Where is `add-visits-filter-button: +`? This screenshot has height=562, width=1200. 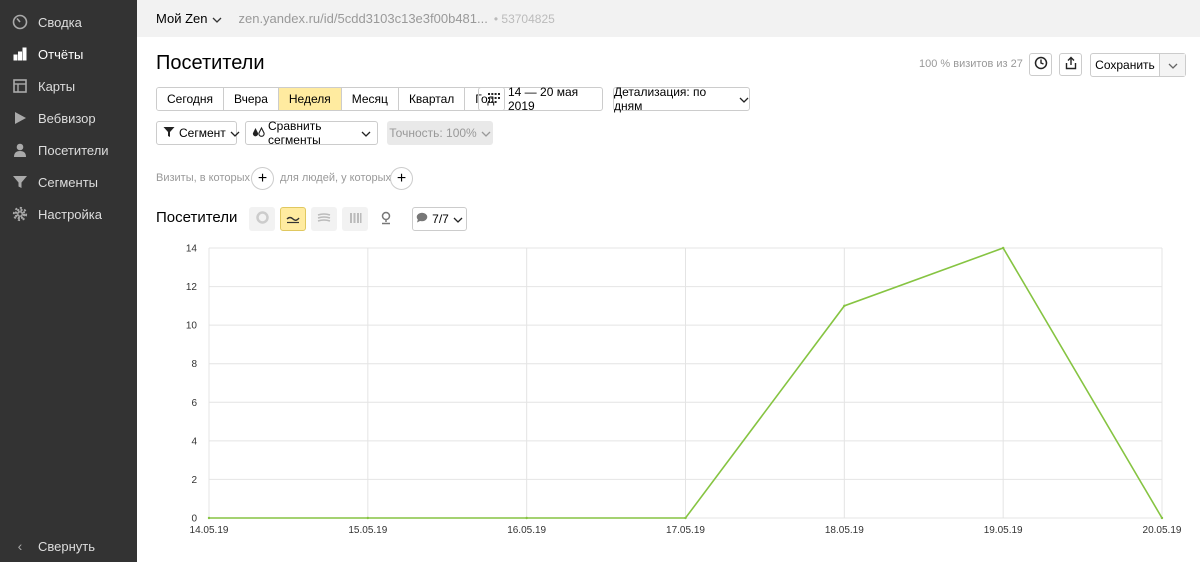 add-visits-filter-button: + is located at coordinates (262, 178).